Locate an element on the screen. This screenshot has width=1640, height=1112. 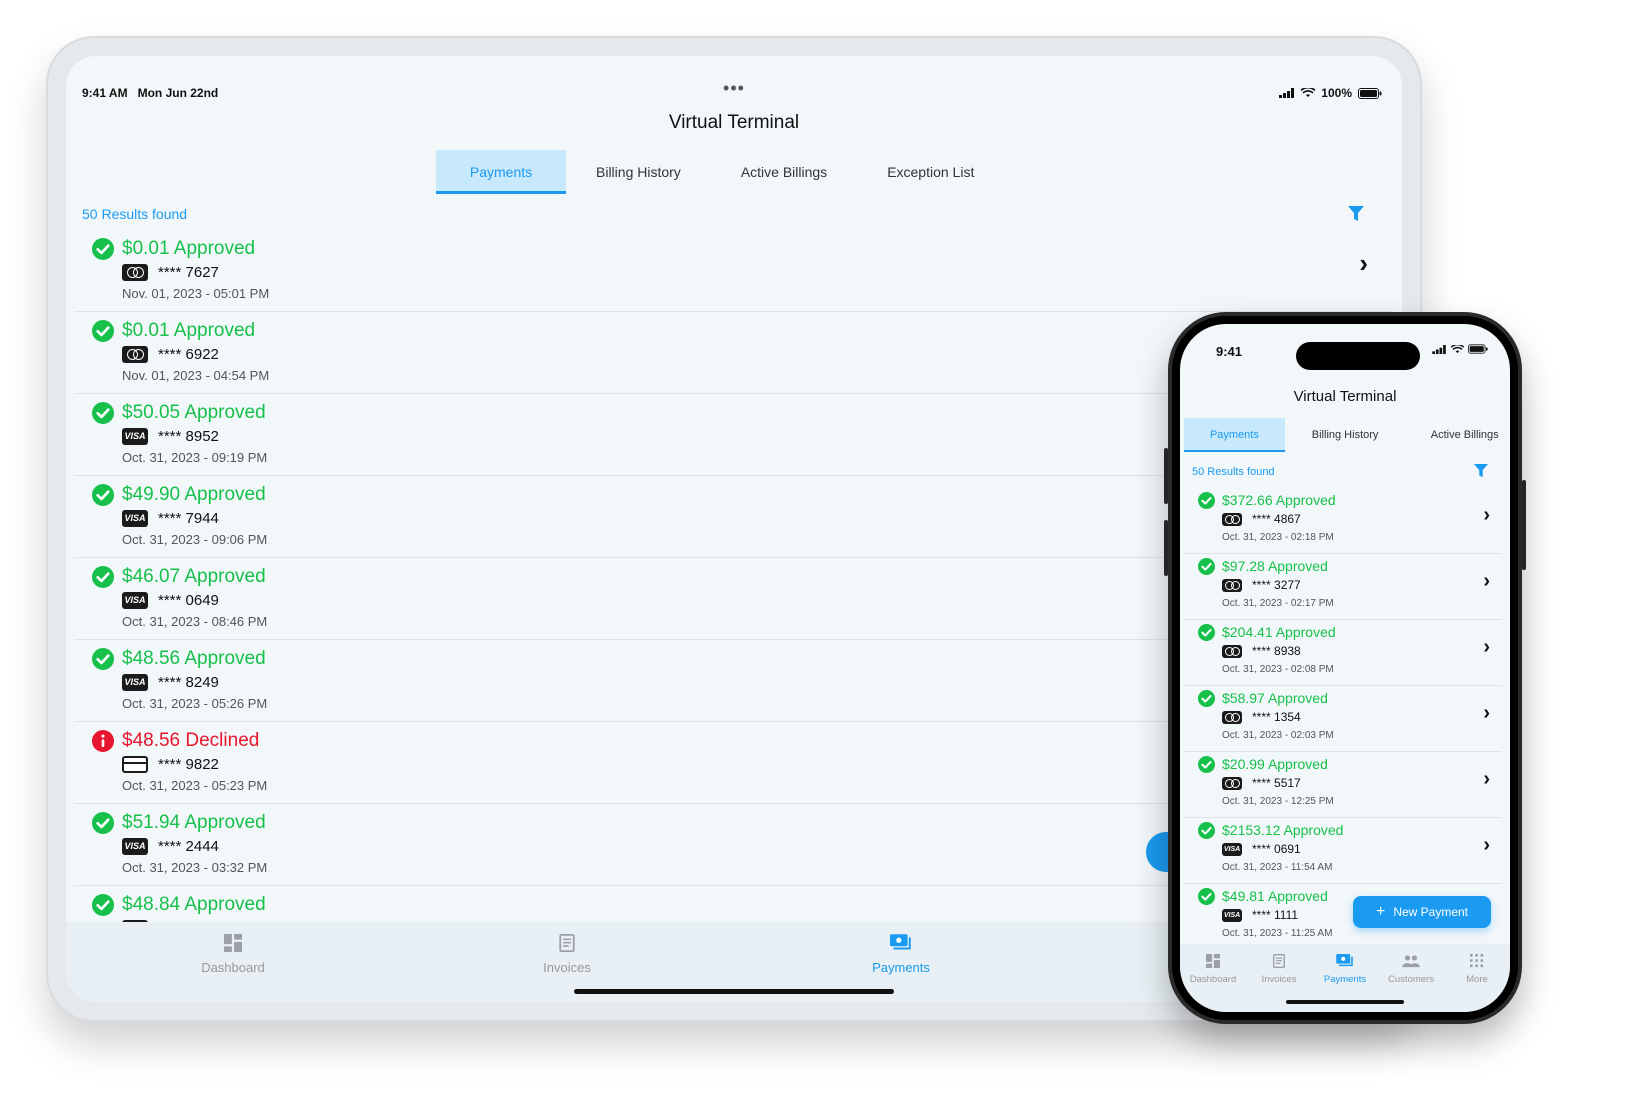
payment-date: Oct. 31, 2023 - 09:06 PM is located at coordinates (195, 539).